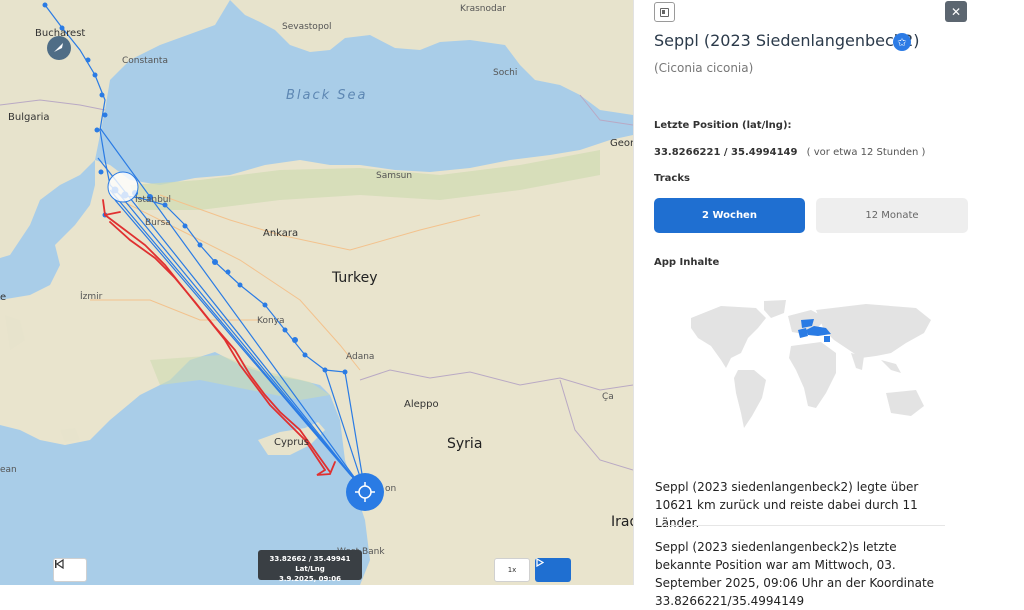 This screenshot has height=610, width=1024. Describe the element at coordinates (866, 152) in the screenshot. I see `last-position-ago: ( vor etwa 12 Stunden )` at that location.